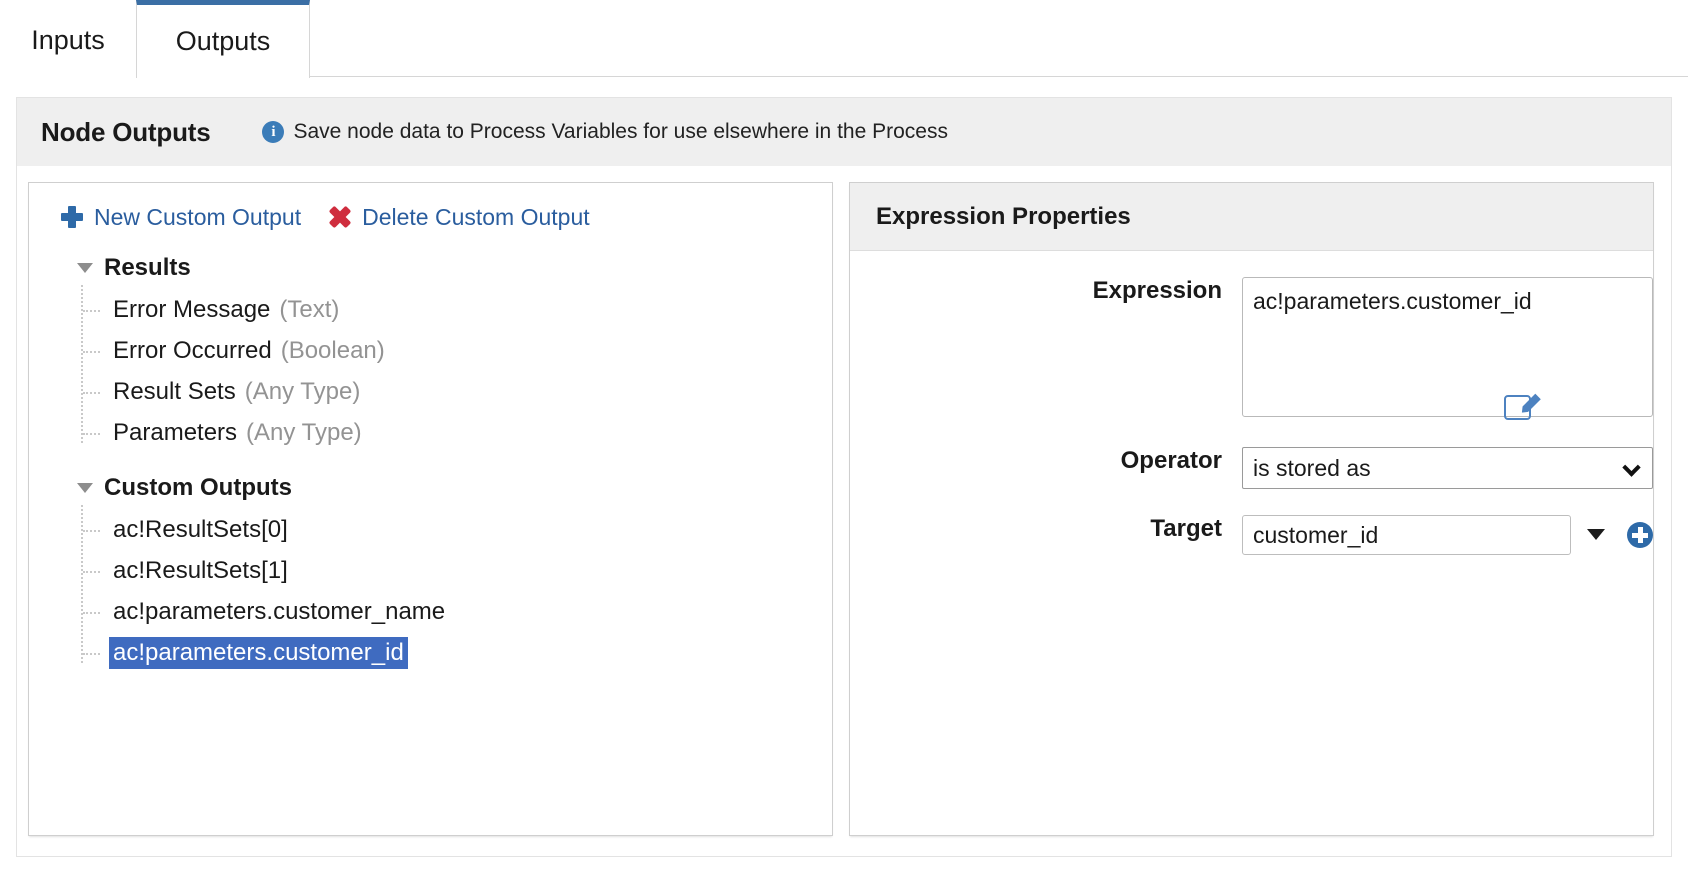 The width and height of the screenshot is (1688, 876). I want to click on expression-row: Expression, so click(1251, 348).